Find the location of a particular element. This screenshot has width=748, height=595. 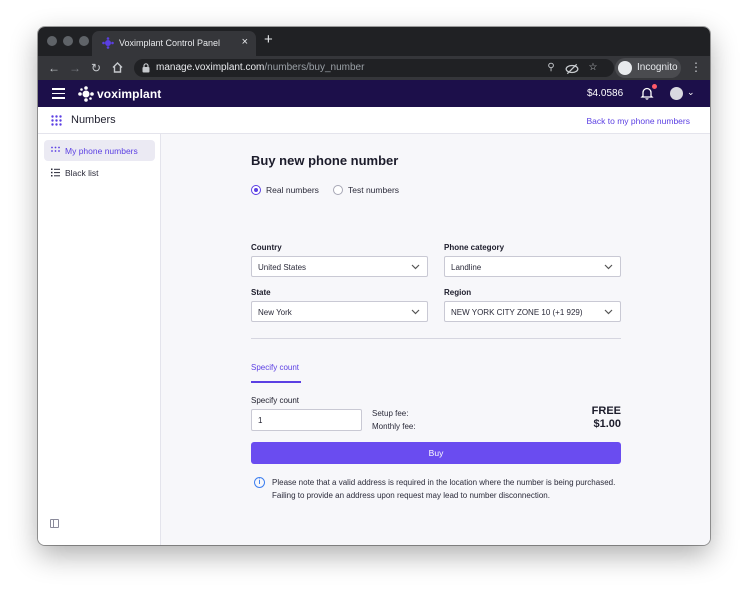

new-tab-button: + is located at coordinates (268, 40).